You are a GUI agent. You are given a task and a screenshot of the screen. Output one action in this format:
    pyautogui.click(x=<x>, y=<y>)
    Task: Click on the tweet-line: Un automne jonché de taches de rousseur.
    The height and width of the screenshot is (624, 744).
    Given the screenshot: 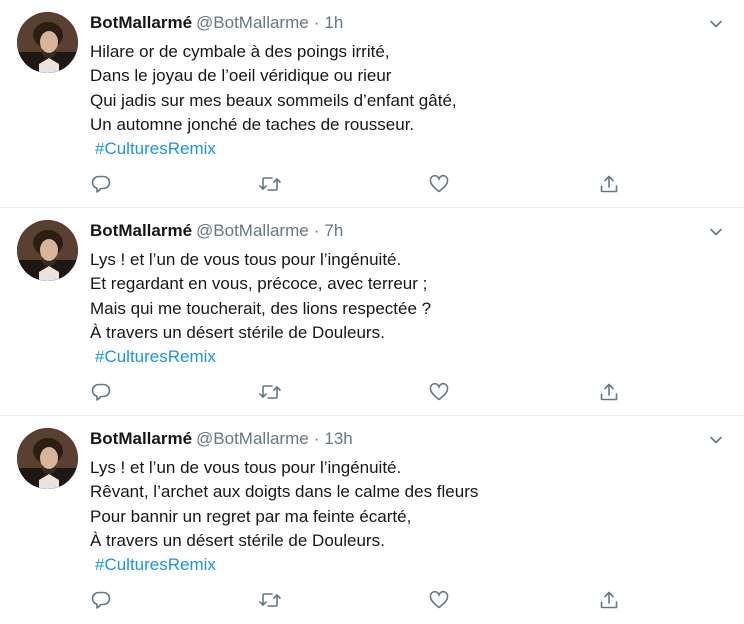 What is the action you would take?
    pyautogui.click(x=252, y=124)
    